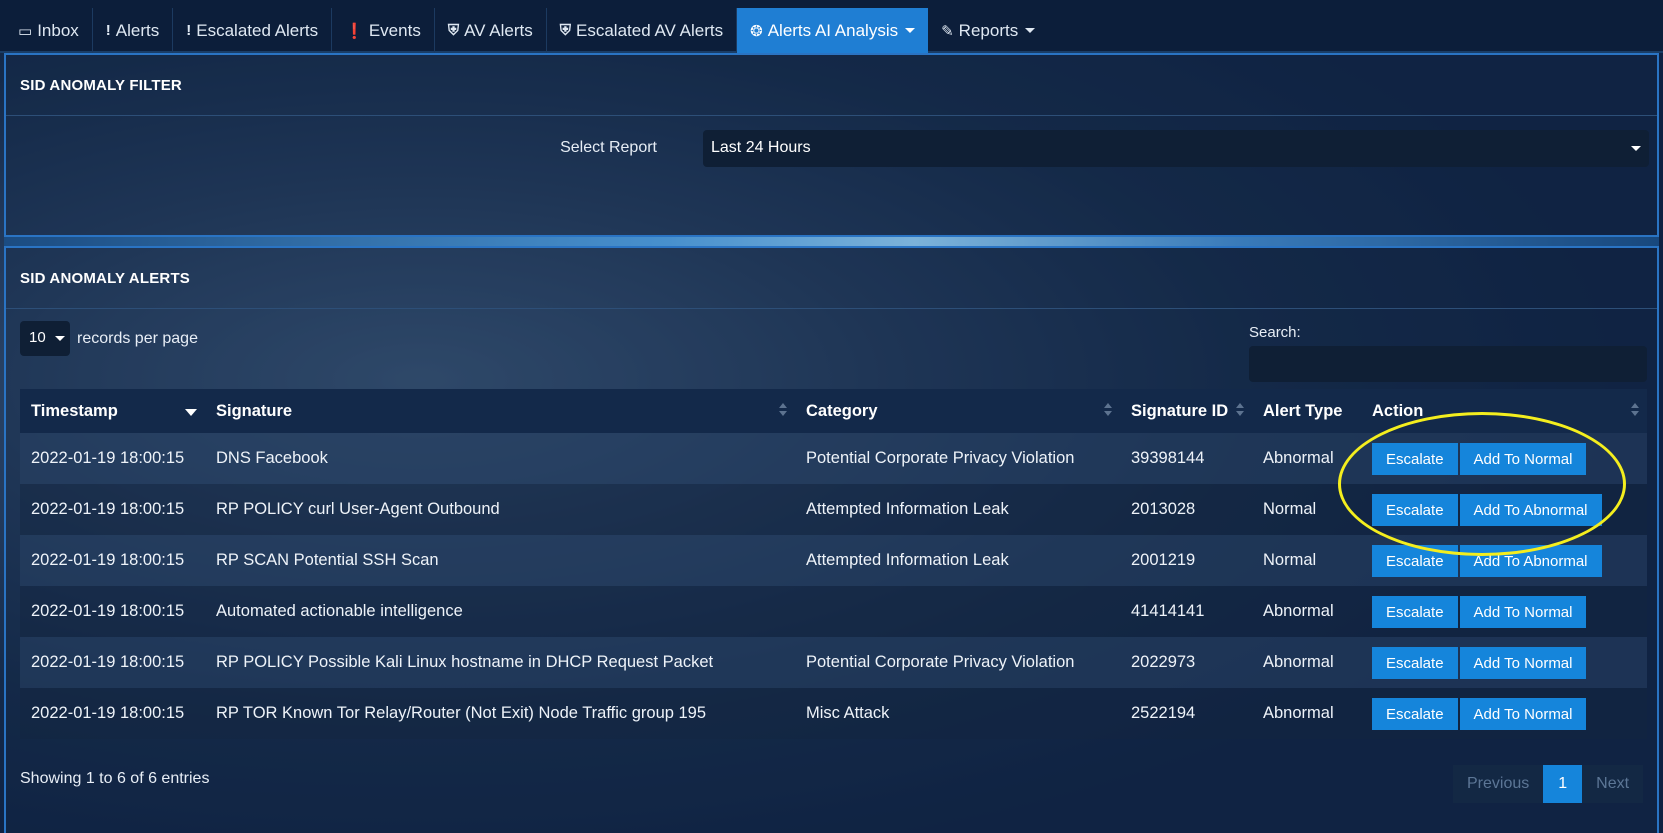 This screenshot has width=1663, height=833. I want to click on previous-button: Previous, so click(1498, 784).